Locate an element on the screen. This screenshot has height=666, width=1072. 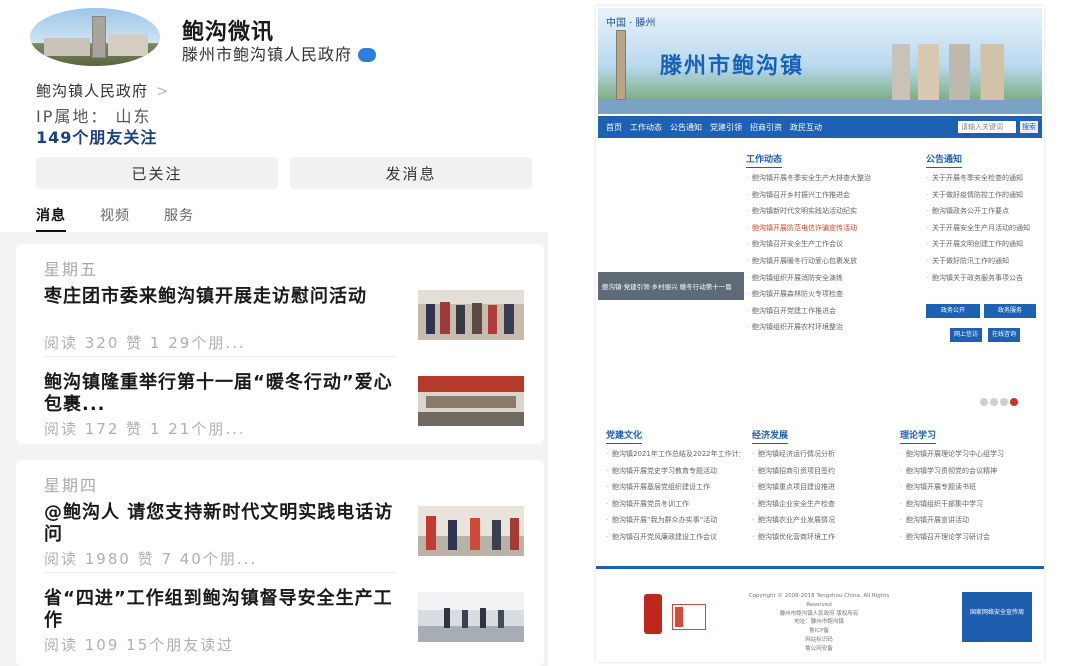
site-list-item: 鲍沟镇学习贯彻党的会议精神 is located at coordinates (968, 471).